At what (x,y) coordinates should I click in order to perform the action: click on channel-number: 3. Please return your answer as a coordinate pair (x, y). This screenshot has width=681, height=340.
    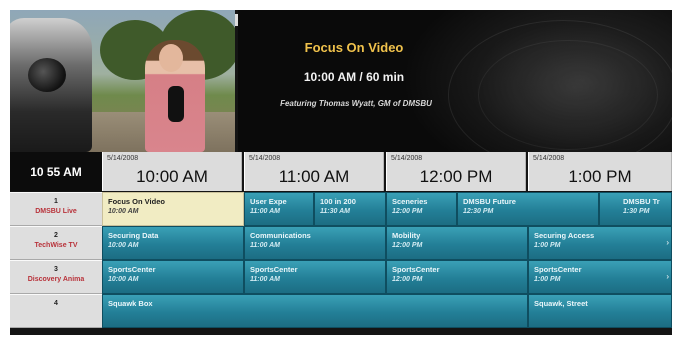
    Looking at the image, I should click on (56, 269).